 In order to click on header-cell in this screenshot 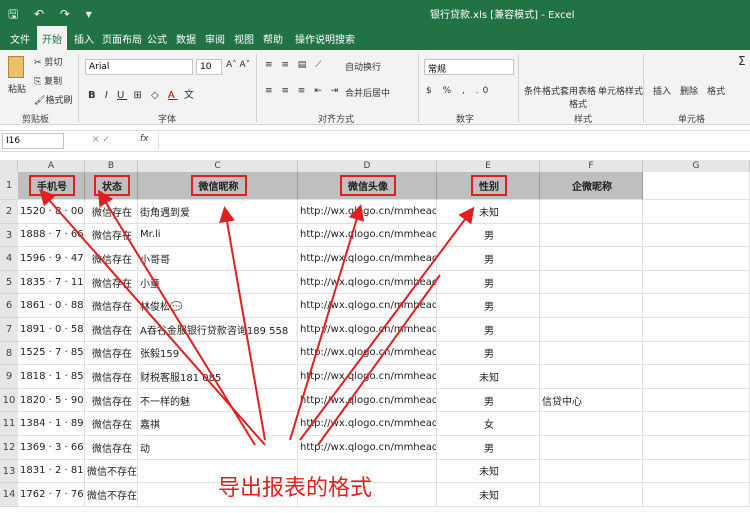, I will do `click(696, 186)`.